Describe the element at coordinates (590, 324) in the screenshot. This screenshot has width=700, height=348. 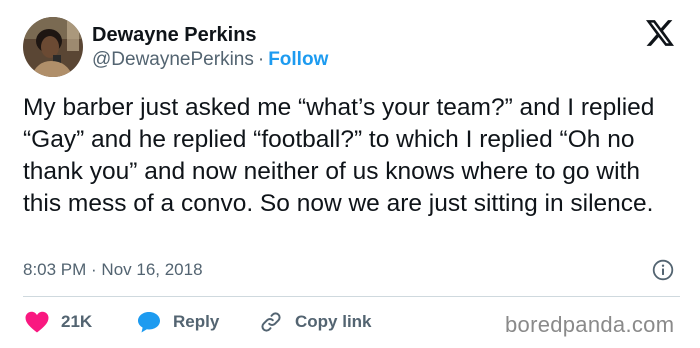
I see `watermark: boredpanda.com` at that location.